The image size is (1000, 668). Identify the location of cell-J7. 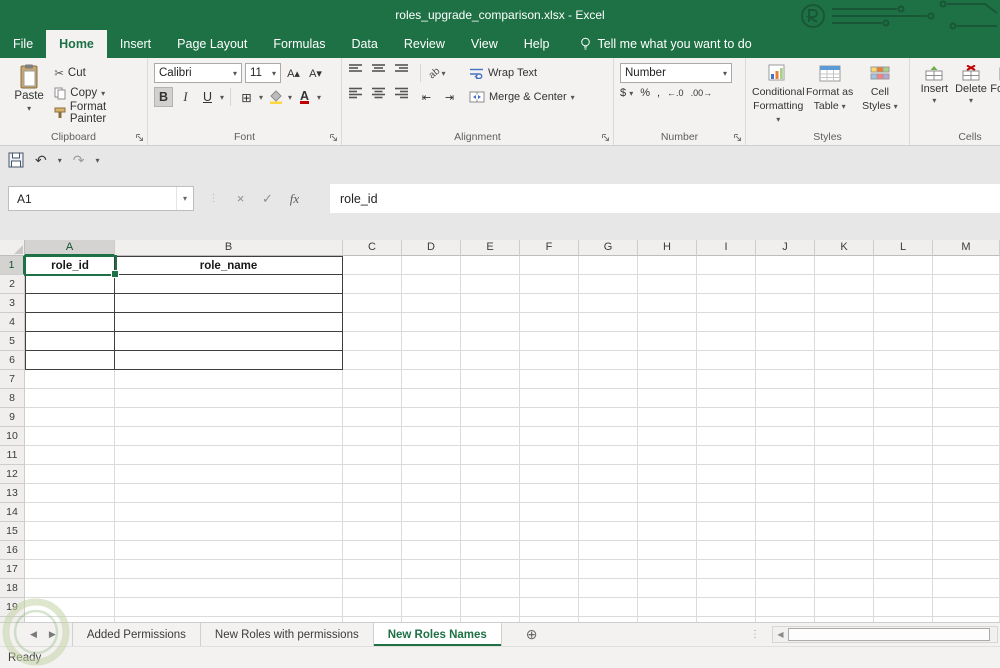
(785, 379).